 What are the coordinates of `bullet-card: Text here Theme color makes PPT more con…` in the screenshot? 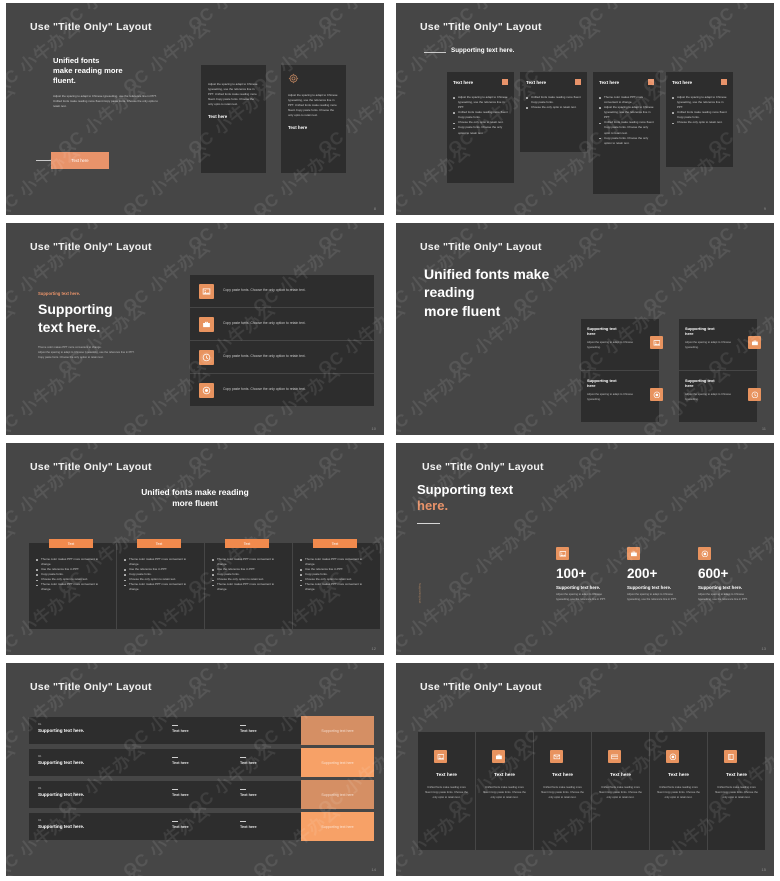 It's located at (626, 133).